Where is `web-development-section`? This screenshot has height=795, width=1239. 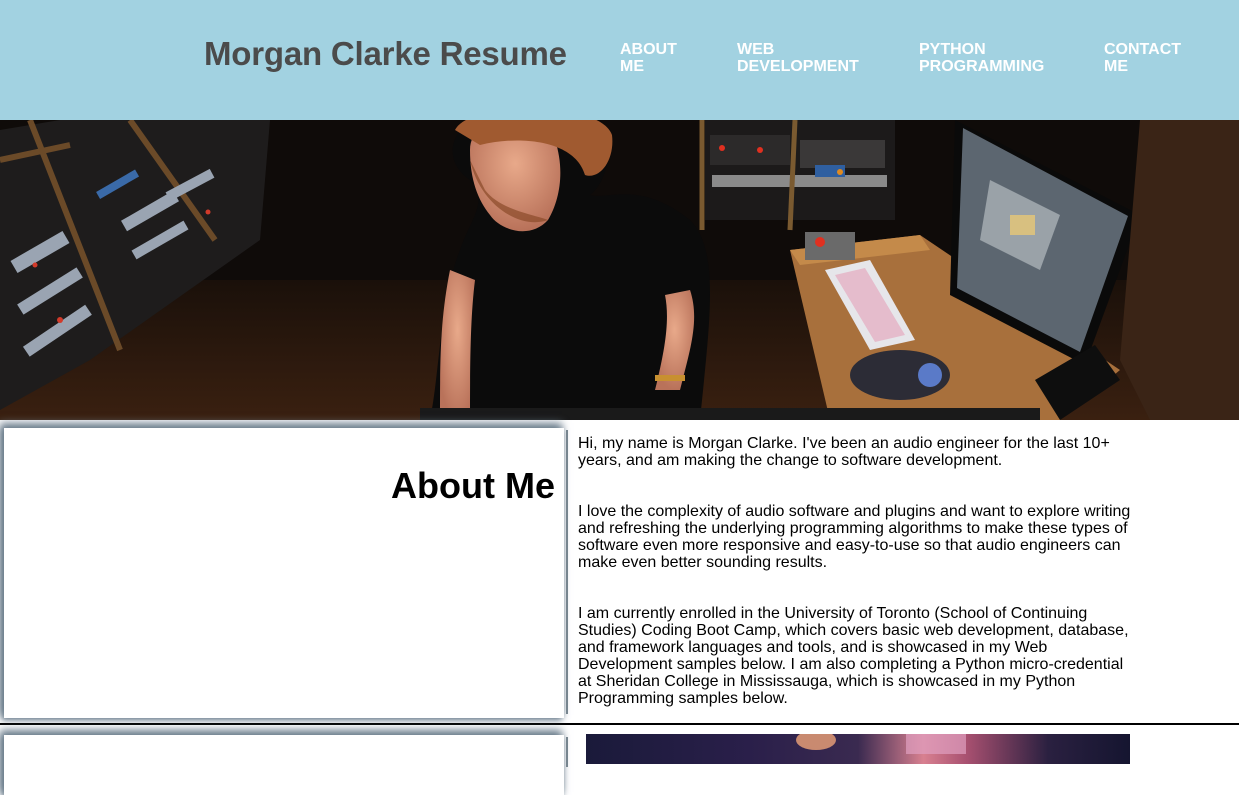
web-development-section is located at coordinates (619, 760).